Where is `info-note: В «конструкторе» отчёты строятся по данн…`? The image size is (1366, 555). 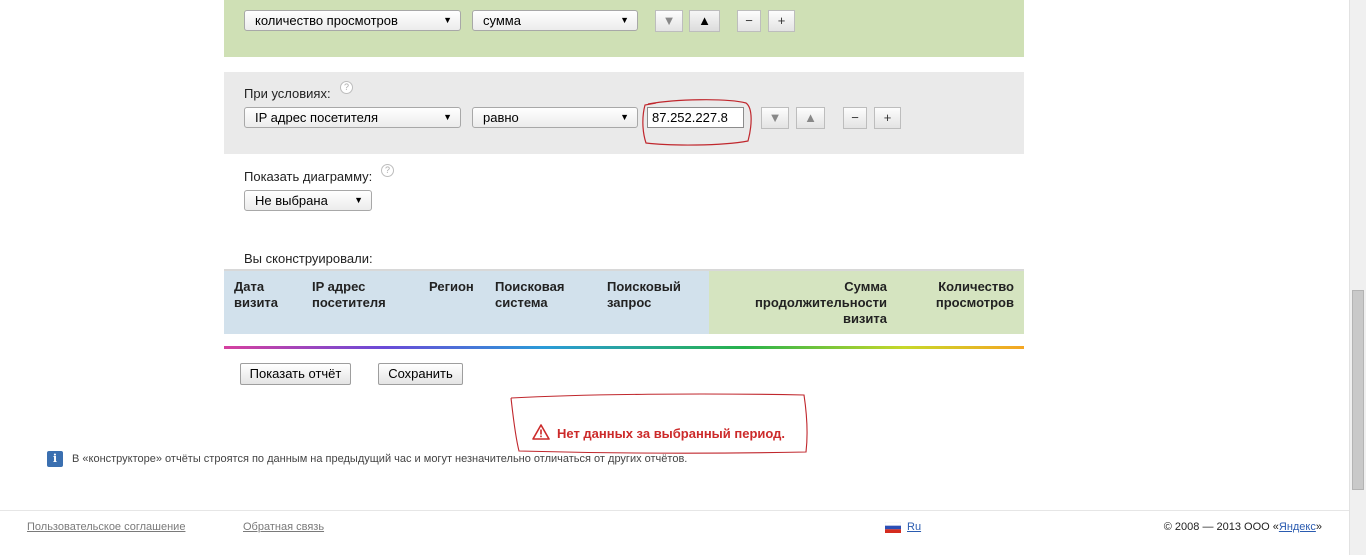 info-note: В «конструкторе» отчёты строятся по данн… is located at coordinates (380, 459).